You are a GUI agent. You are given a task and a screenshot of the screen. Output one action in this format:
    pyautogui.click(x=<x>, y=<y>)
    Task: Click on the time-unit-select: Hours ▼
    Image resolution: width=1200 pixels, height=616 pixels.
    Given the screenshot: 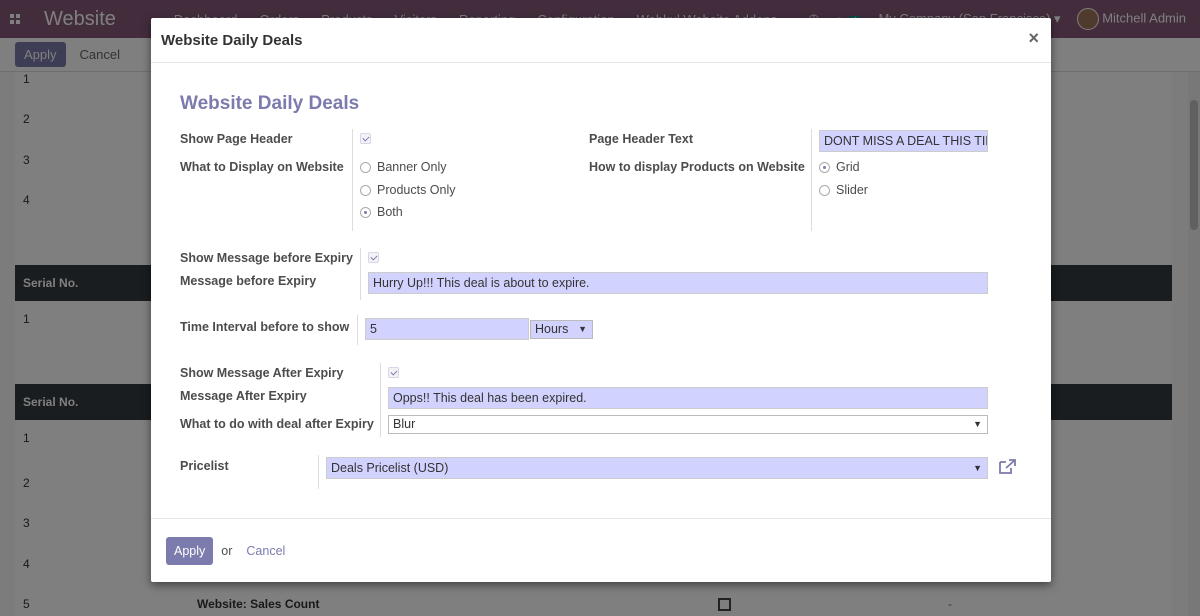 What is the action you would take?
    pyautogui.click(x=561, y=329)
    